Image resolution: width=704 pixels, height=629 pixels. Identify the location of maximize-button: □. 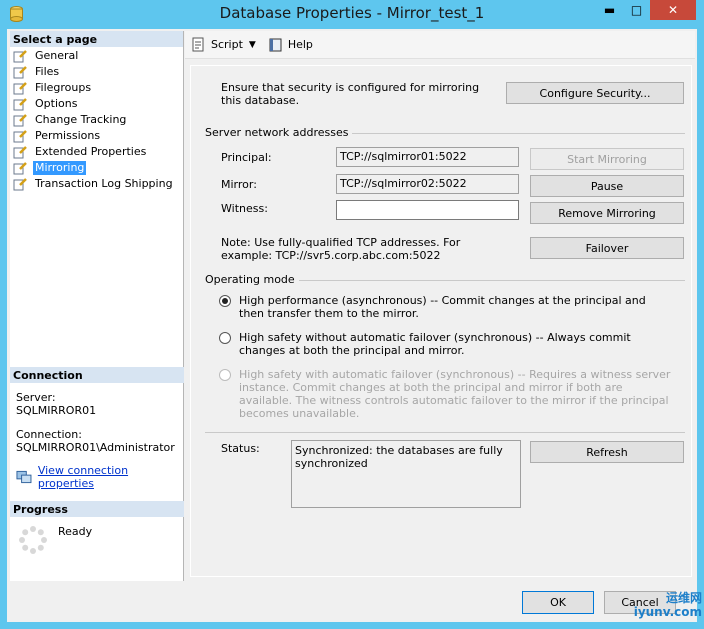
(636, 10).